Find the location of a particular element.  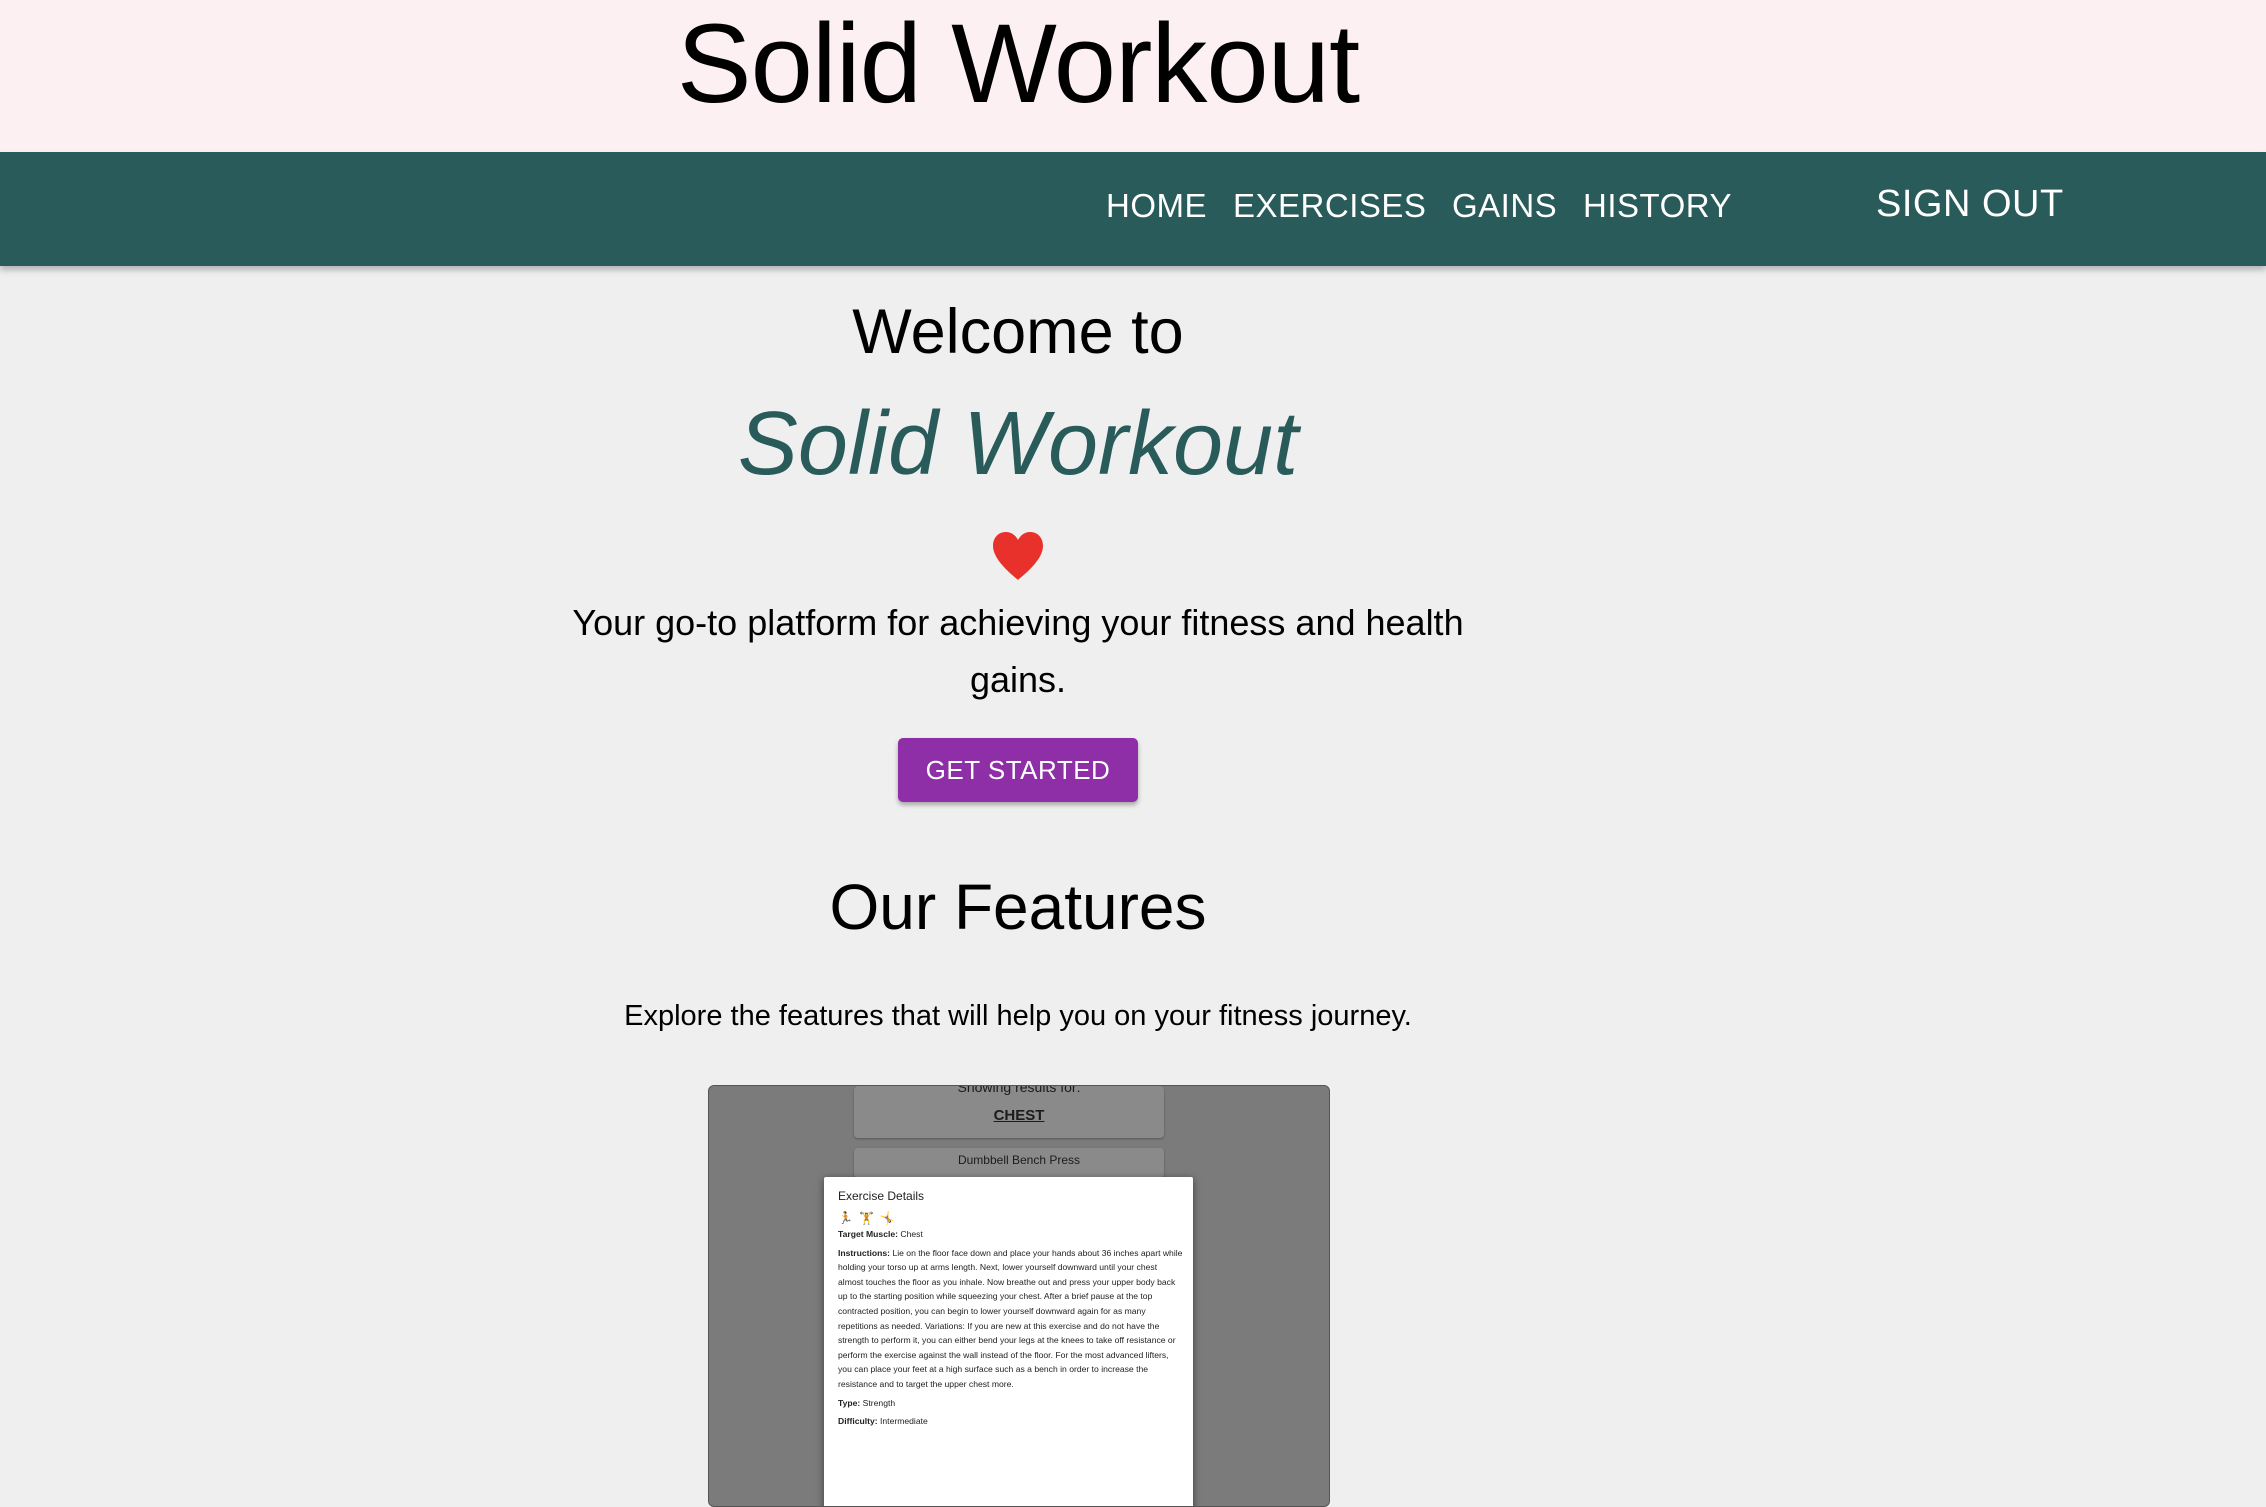

target-label: Target Muscle: is located at coordinates (868, 1234).